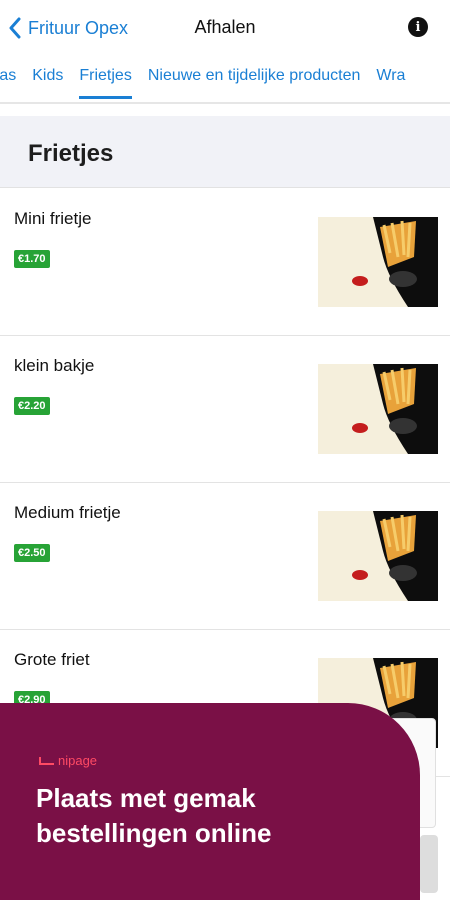  Describe the element at coordinates (67, 512) in the screenshot. I see `item-name: Medium frietje` at that location.